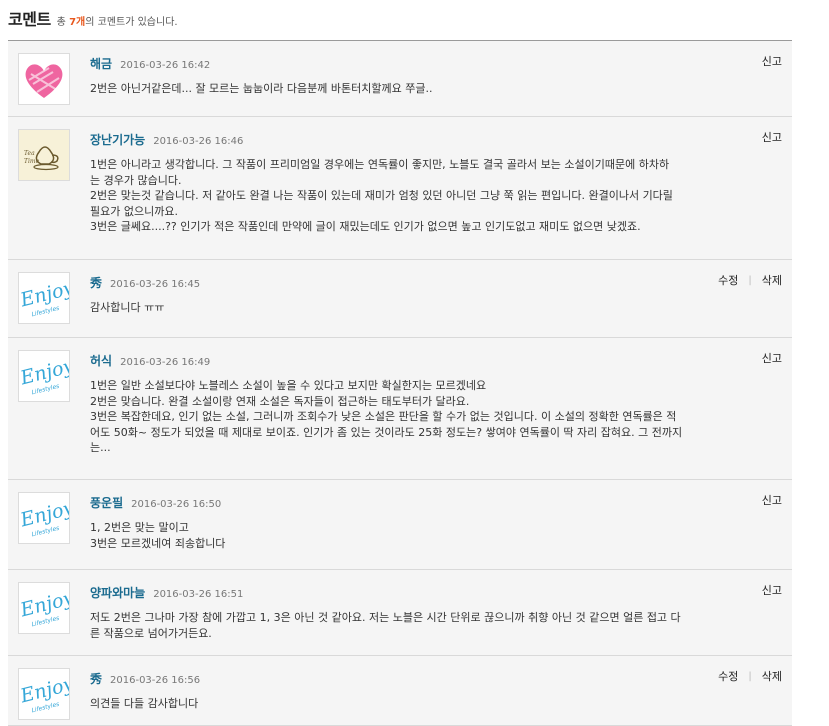  I want to click on comment-meta: 양파와마늘 2016-03-26 16:51, so click(166, 592).